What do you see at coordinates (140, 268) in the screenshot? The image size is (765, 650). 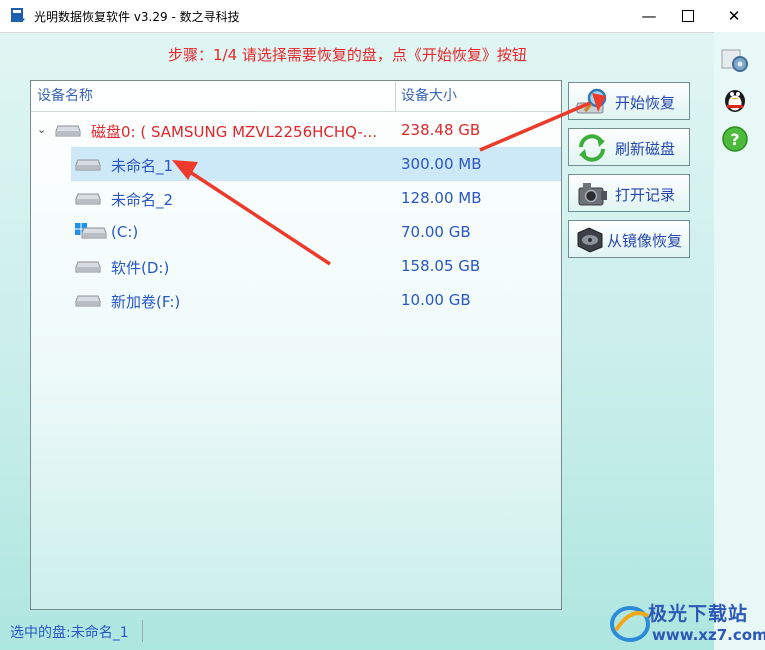 I see `device-name: 软件(D:)` at bounding box center [140, 268].